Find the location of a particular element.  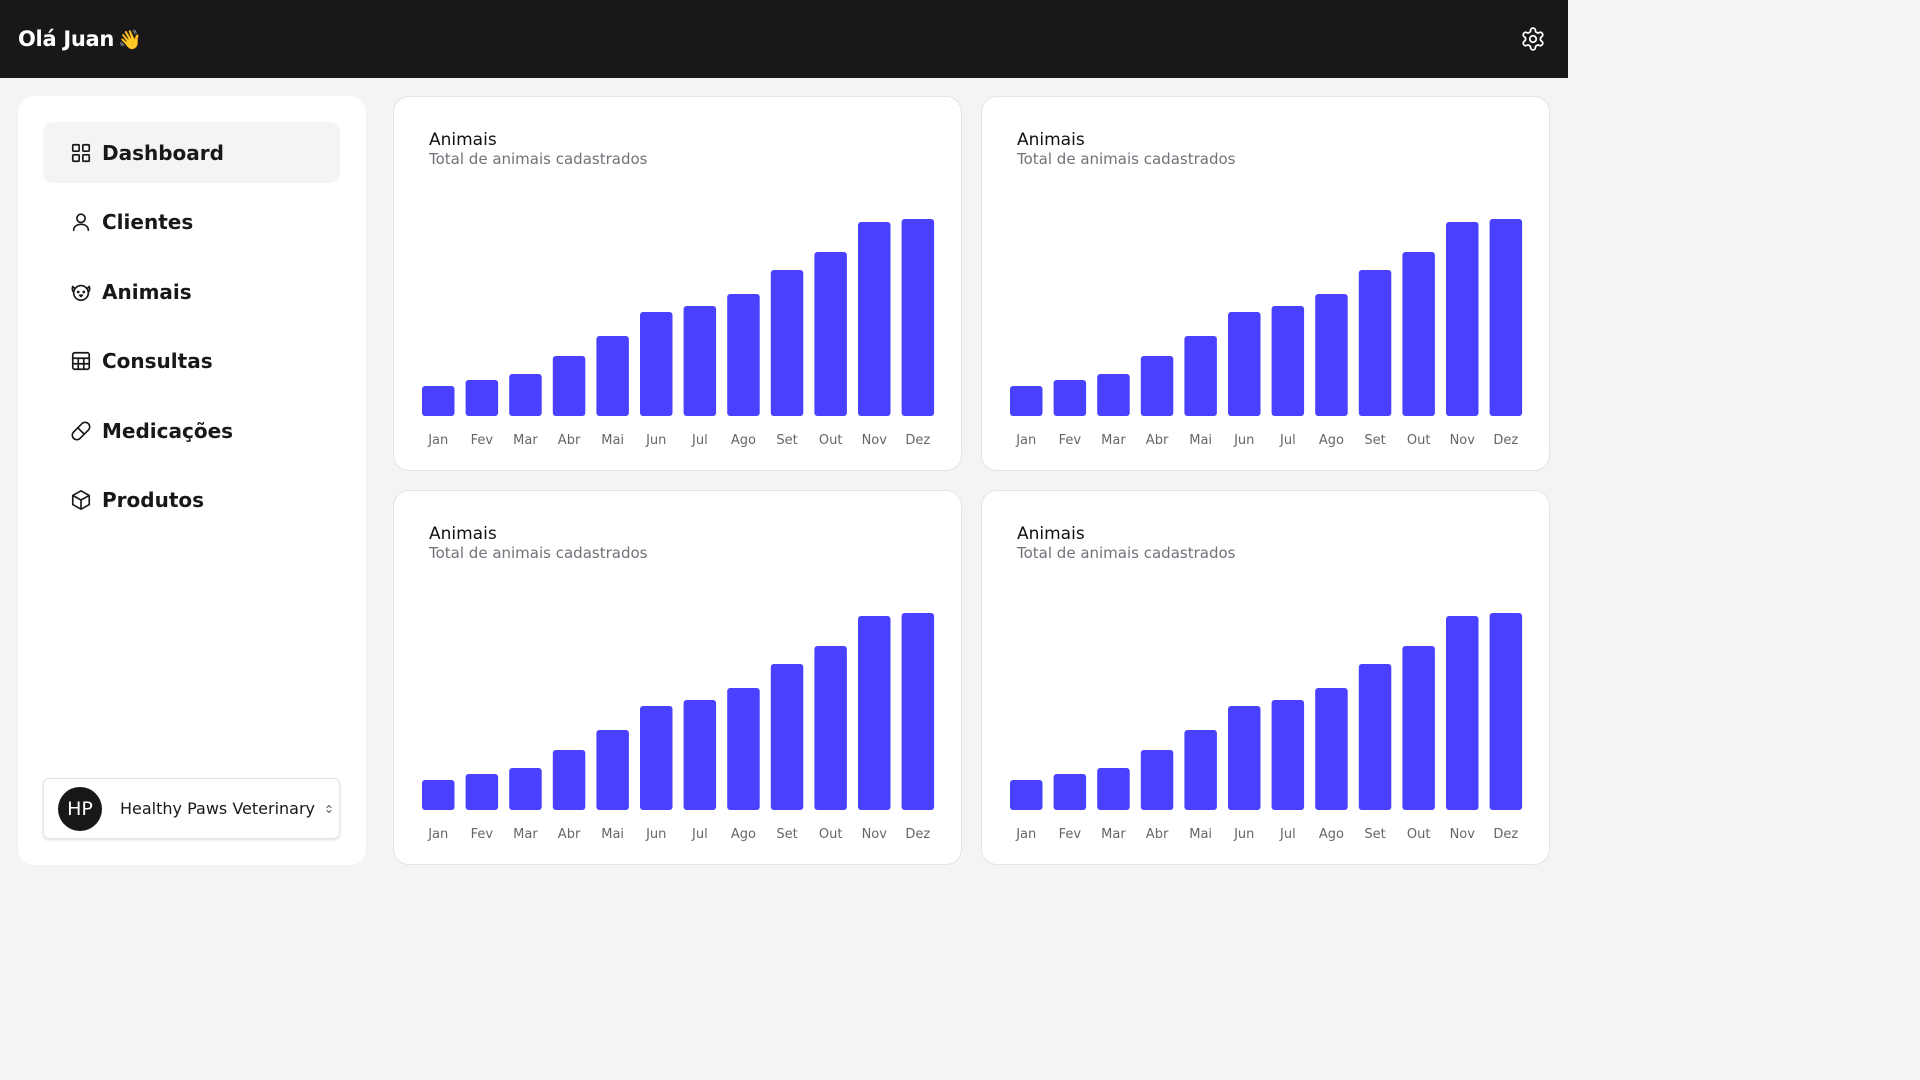

settings-button is located at coordinates (1533, 39).